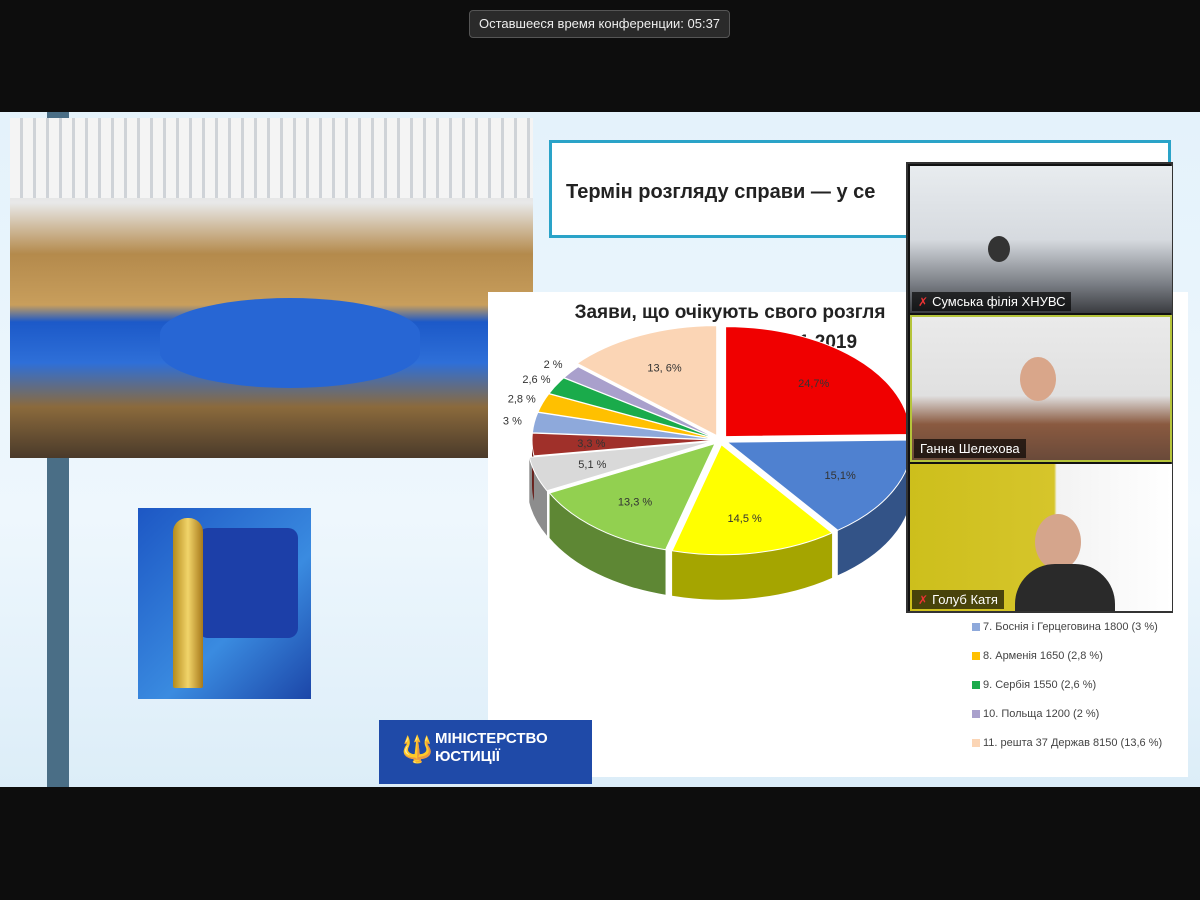 The width and height of the screenshot is (1200, 900). I want to click on legend-item: 7. Боснія і Герцеговина 1800 (3 %), so click(1067, 626).